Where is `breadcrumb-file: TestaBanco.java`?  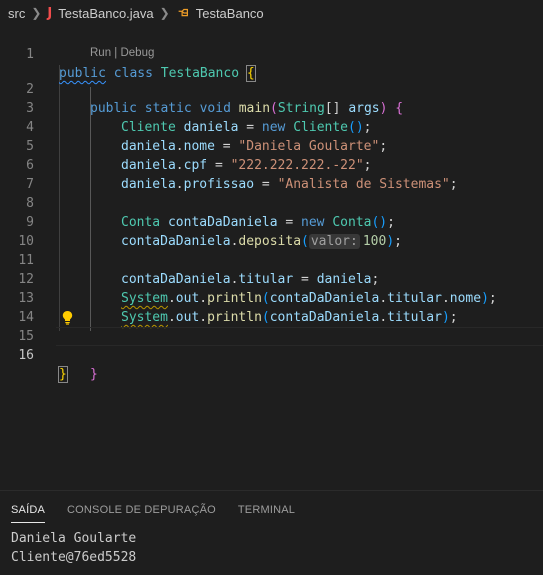 breadcrumb-file: TestaBanco.java is located at coordinates (105, 13).